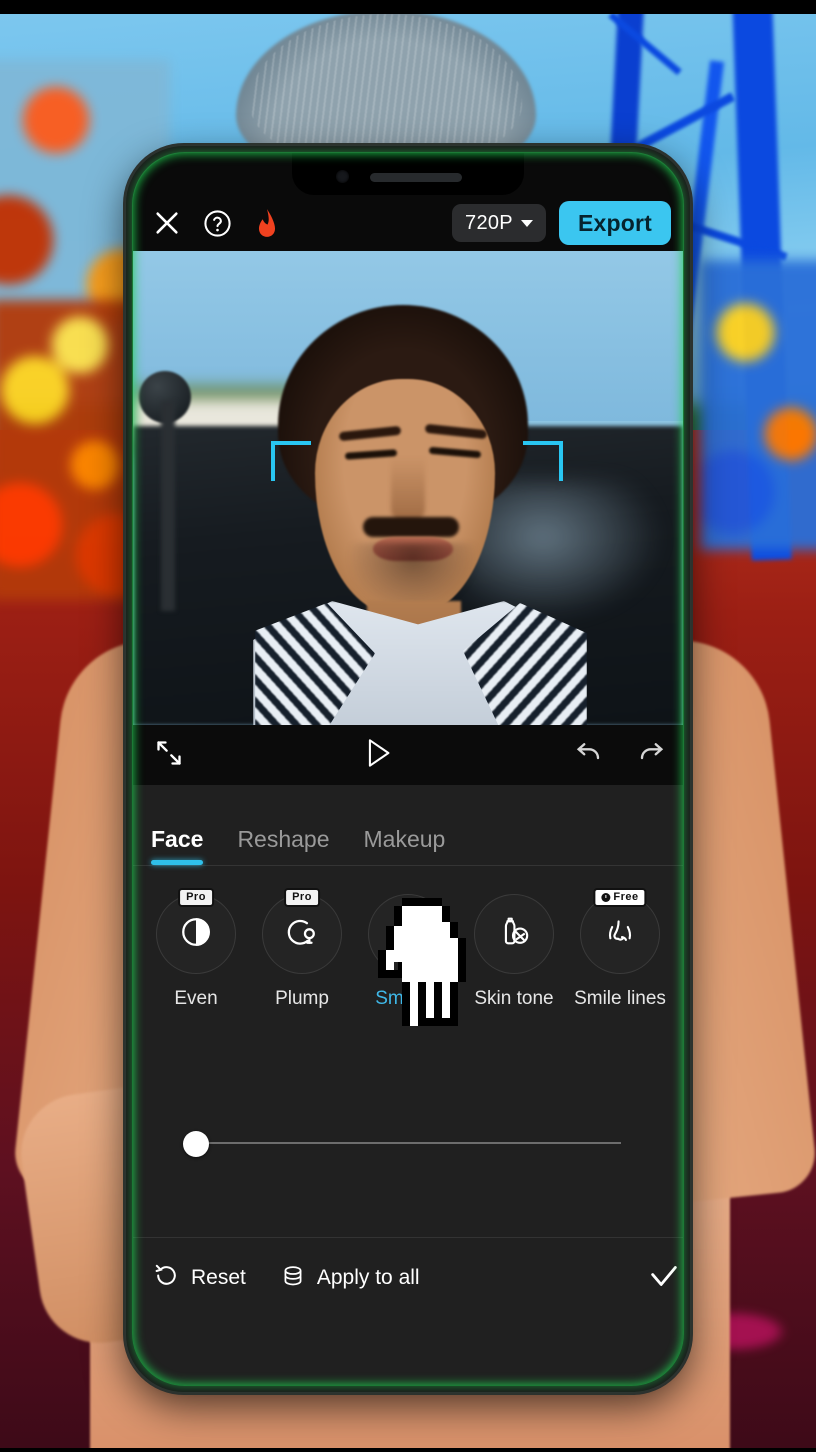 This screenshot has height=1452, width=816. I want to click on editor-top-bar: 720P Export, so click(408, 223).